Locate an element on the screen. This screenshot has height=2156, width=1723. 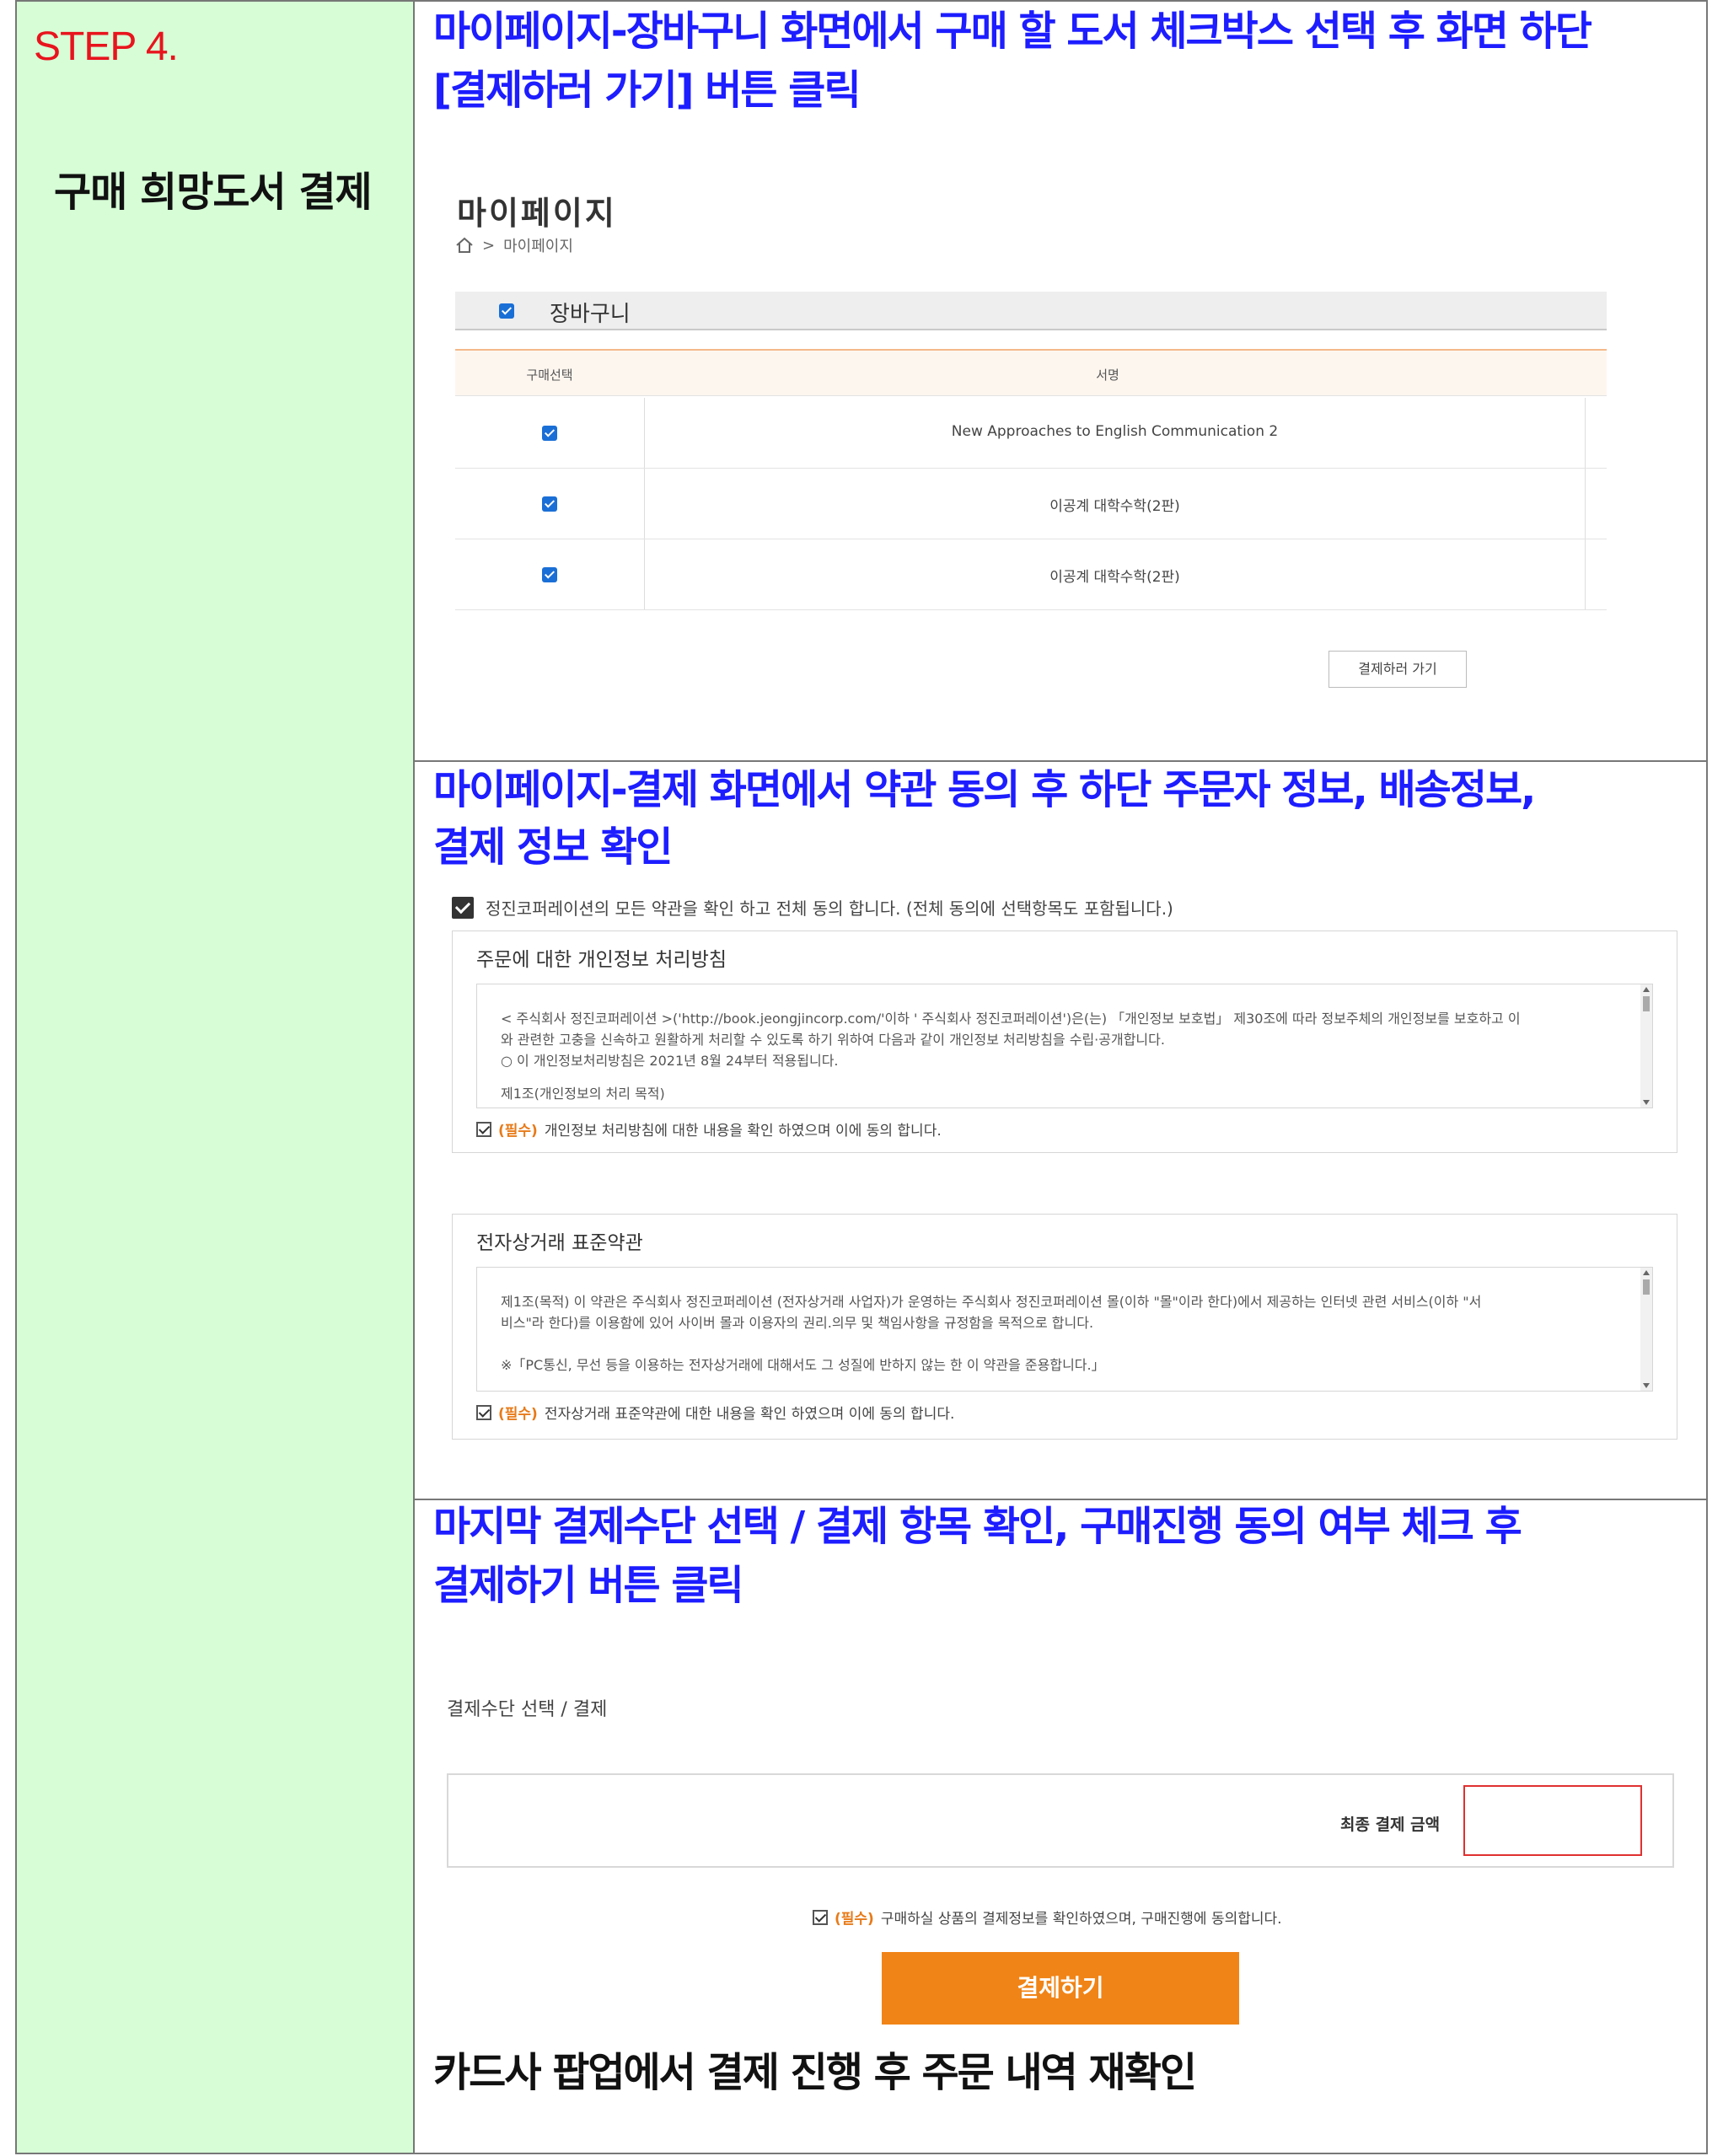
ecommerce-terms-title: 전자상거래 표준약관 is located at coordinates (559, 1243).